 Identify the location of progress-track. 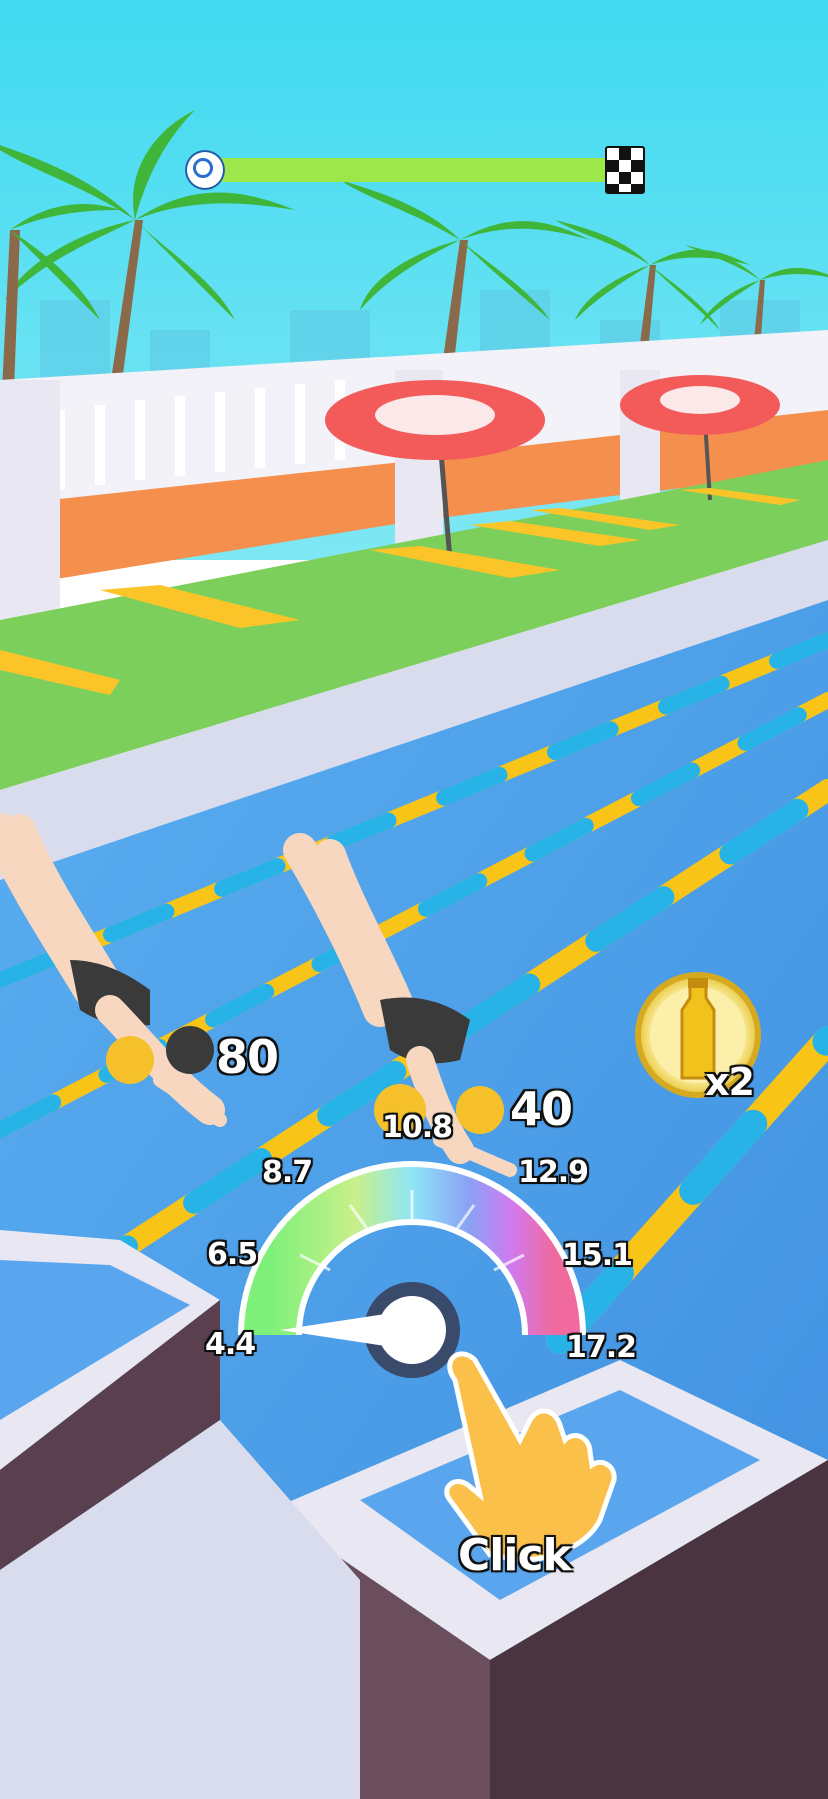
(417, 170).